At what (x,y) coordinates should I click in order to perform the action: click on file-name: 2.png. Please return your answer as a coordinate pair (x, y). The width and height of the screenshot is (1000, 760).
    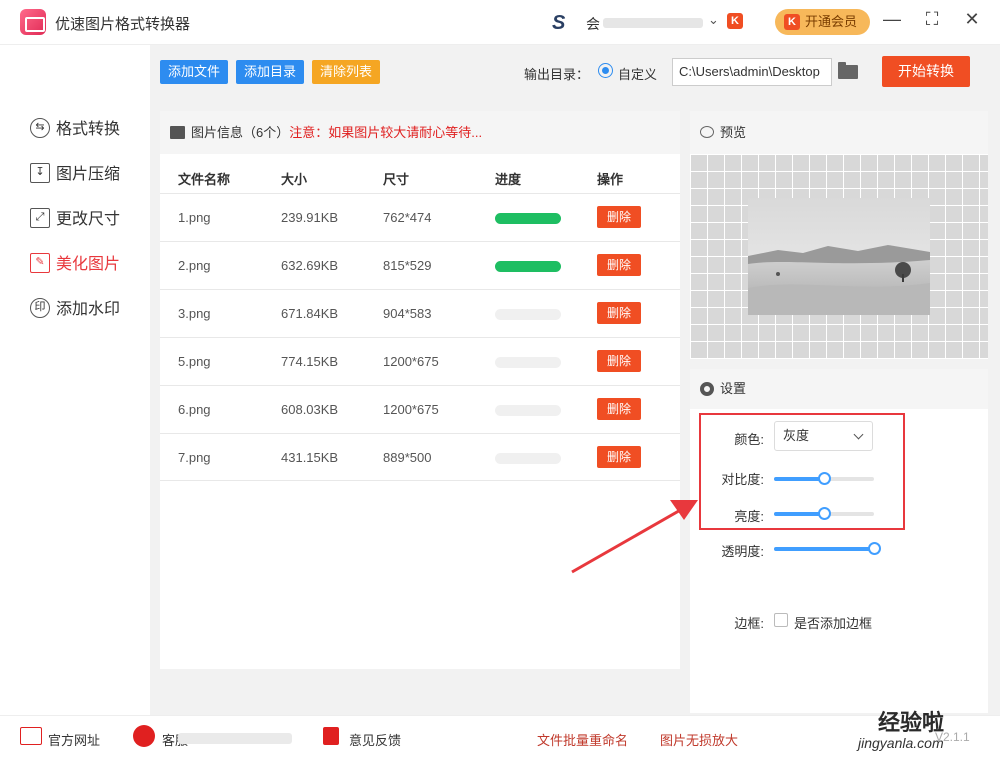
    Looking at the image, I should click on (194, 265).